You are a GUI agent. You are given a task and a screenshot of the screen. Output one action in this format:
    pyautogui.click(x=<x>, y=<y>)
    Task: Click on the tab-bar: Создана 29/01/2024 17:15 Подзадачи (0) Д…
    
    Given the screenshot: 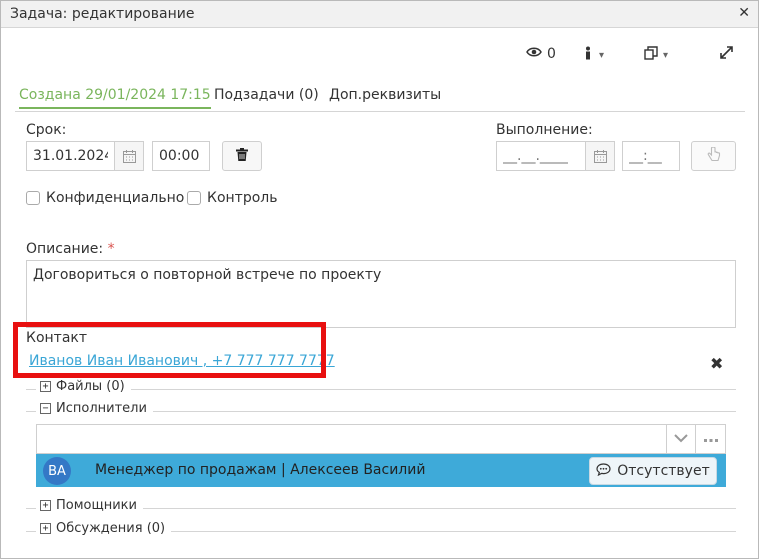 What is the action you would take?
    pyautogui.click(x=380, y=97)
    